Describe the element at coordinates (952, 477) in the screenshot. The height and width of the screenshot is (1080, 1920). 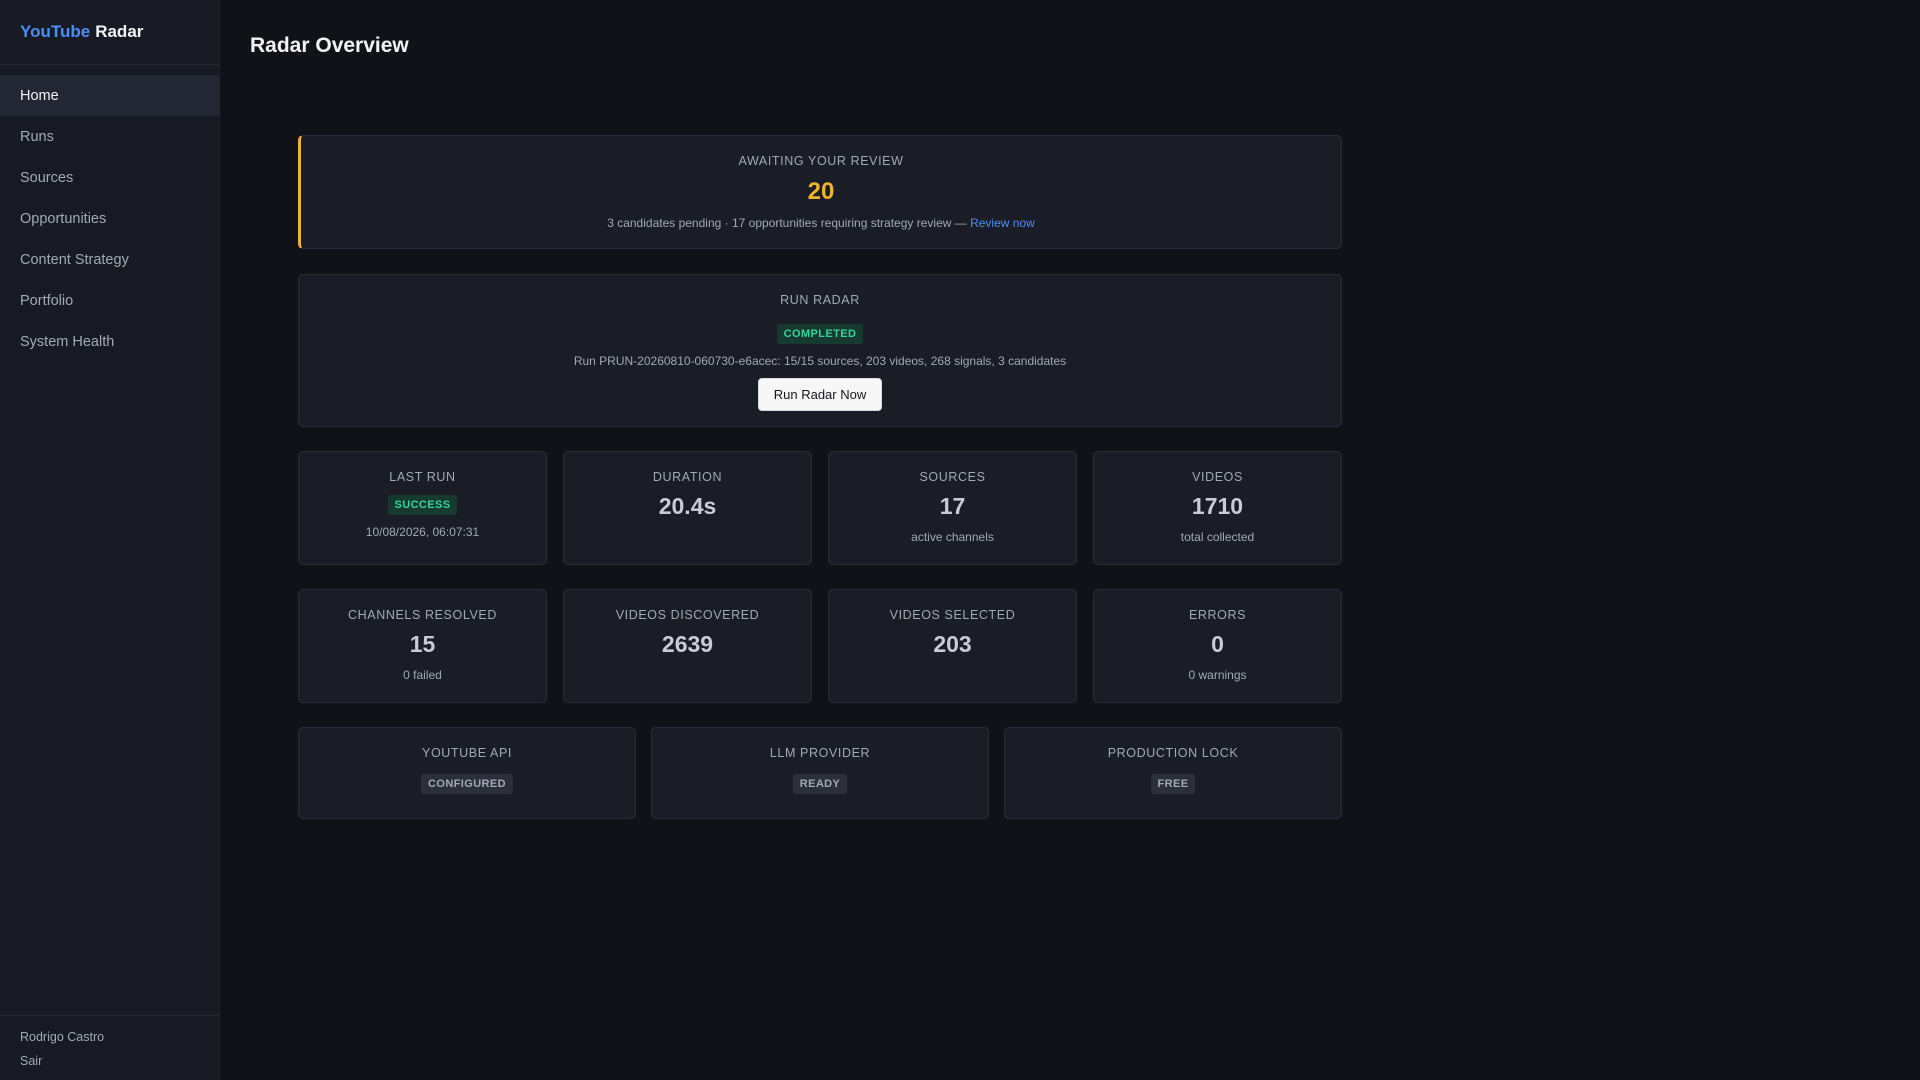
I see `stat-label: SOURCES` at that location.